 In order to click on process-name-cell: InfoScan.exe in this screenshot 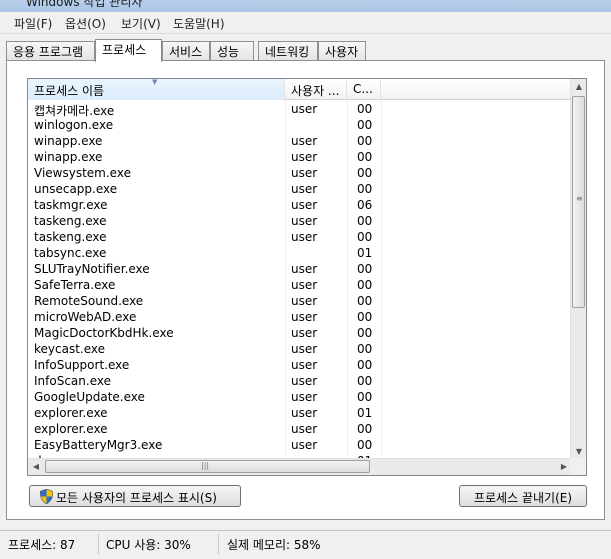, I will do `click(72, 381)`.